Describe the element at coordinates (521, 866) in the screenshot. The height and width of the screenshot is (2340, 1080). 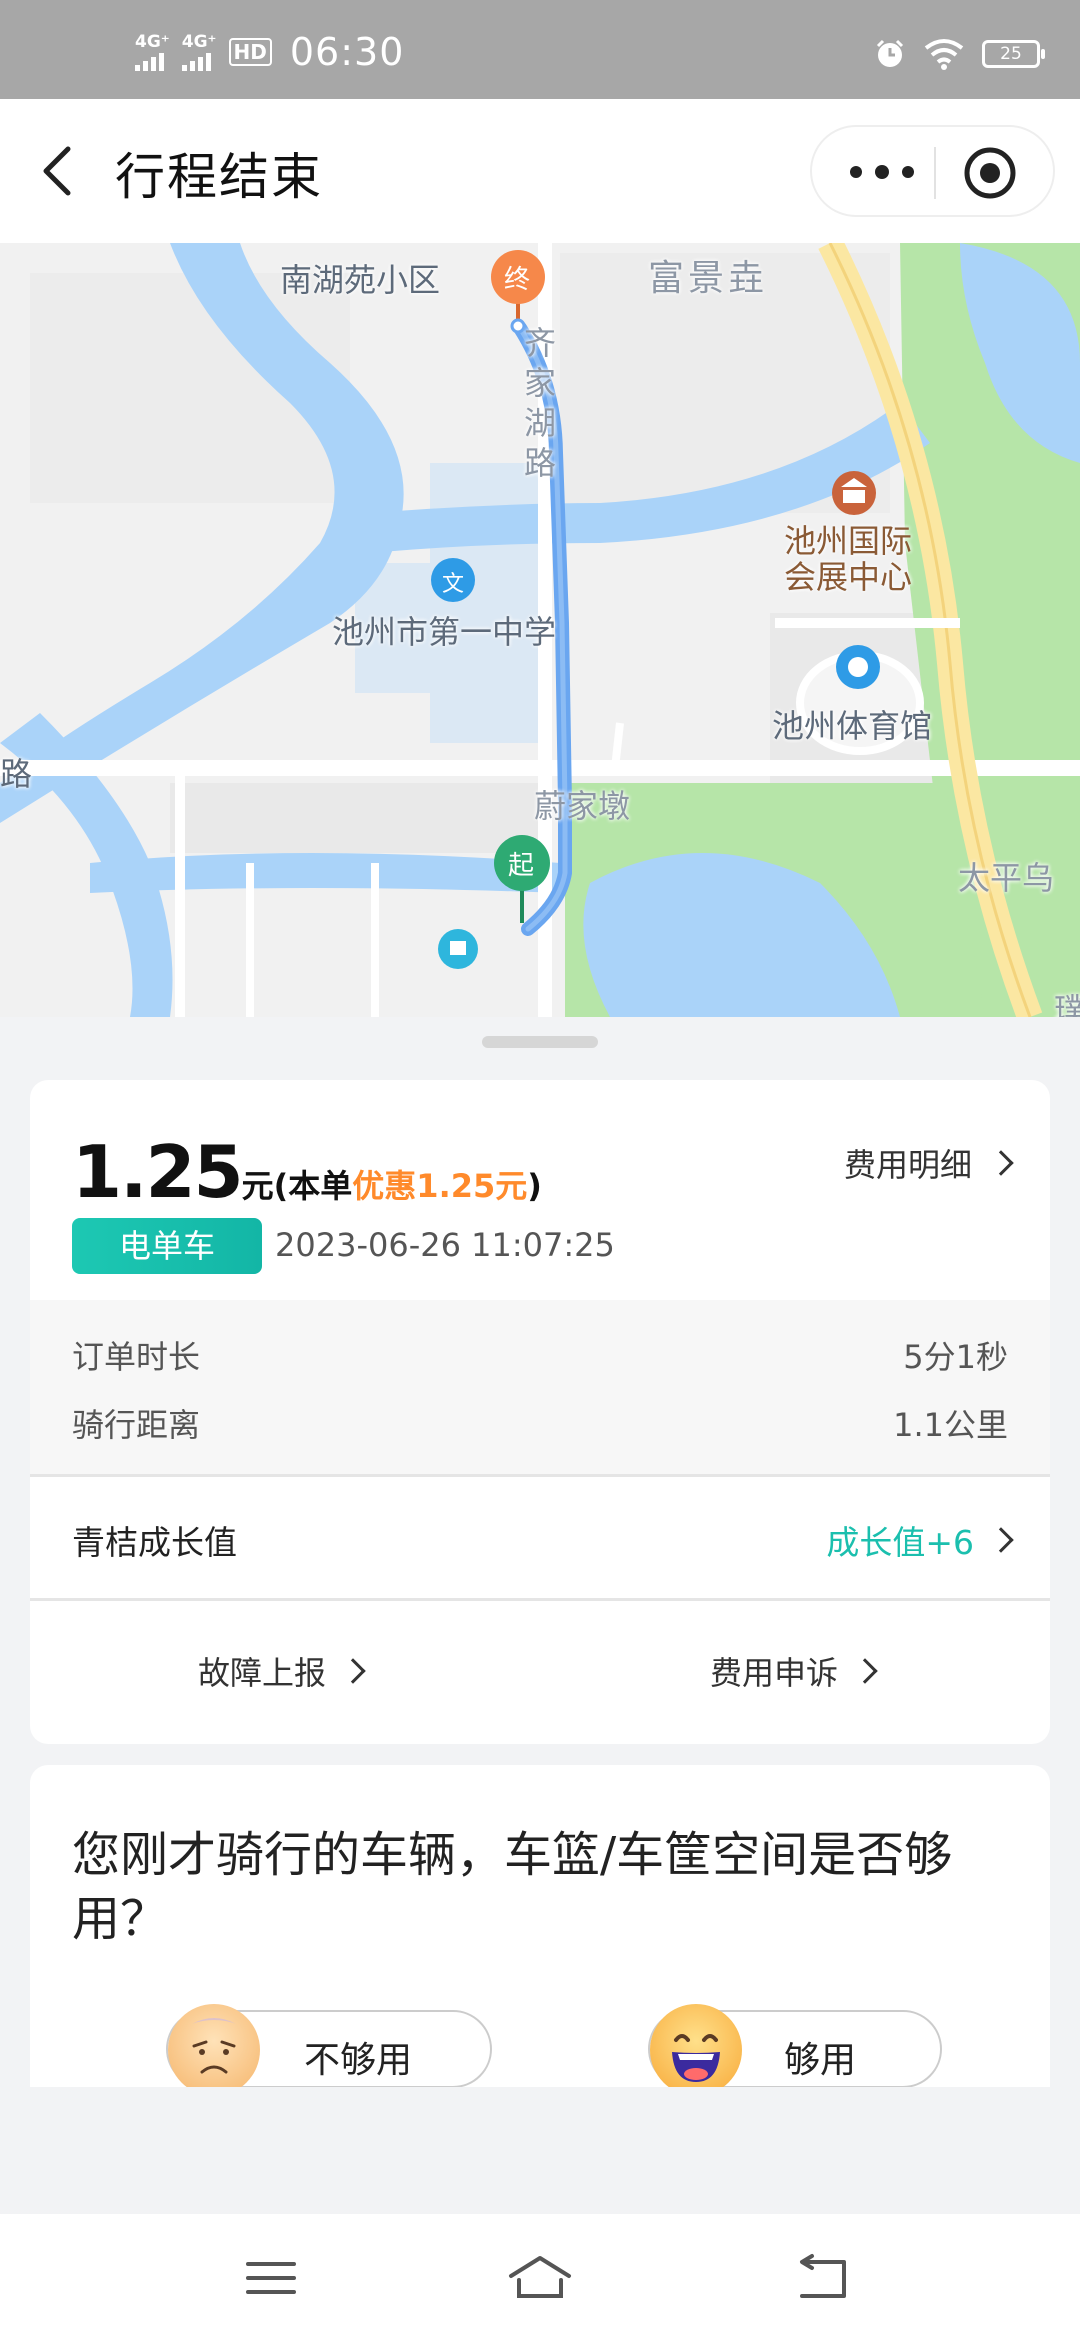
I see `start-marker-label: 起` at that location.